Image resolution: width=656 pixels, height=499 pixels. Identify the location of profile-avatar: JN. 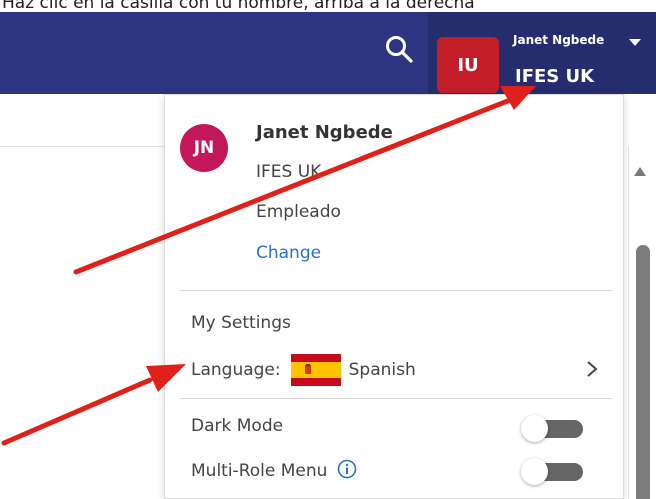
(204, 148).